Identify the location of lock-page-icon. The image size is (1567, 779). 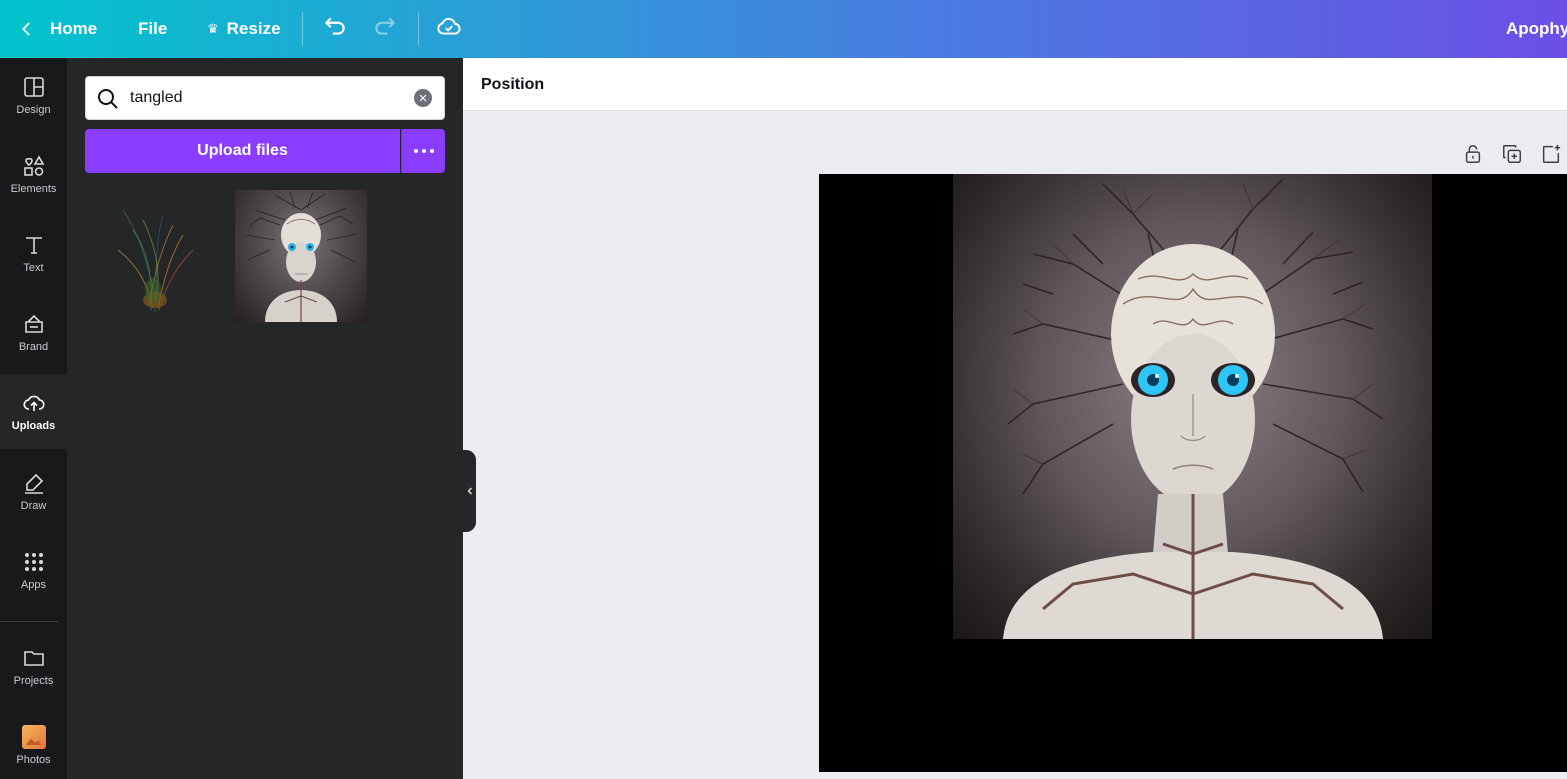
(1473, 154).